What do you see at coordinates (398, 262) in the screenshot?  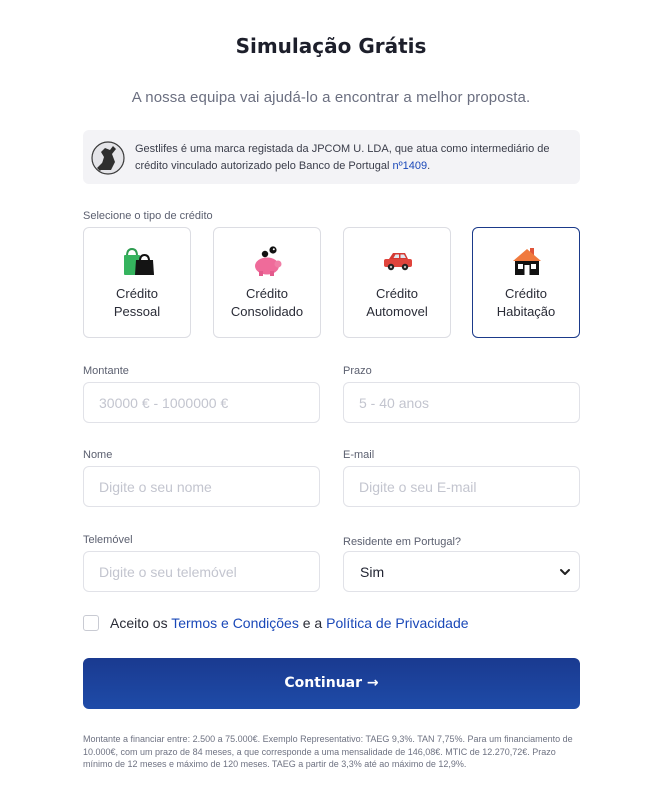 I see `car-icon` at bounding box center [398, 262].